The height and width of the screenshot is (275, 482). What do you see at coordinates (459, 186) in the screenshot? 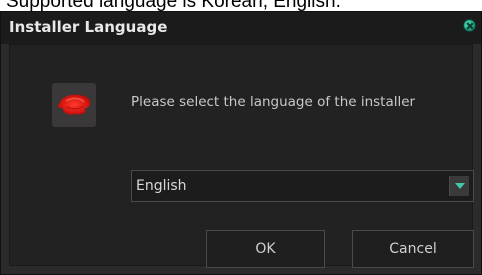
I see `chevron-down-icon` at bounding box center [459, 186].